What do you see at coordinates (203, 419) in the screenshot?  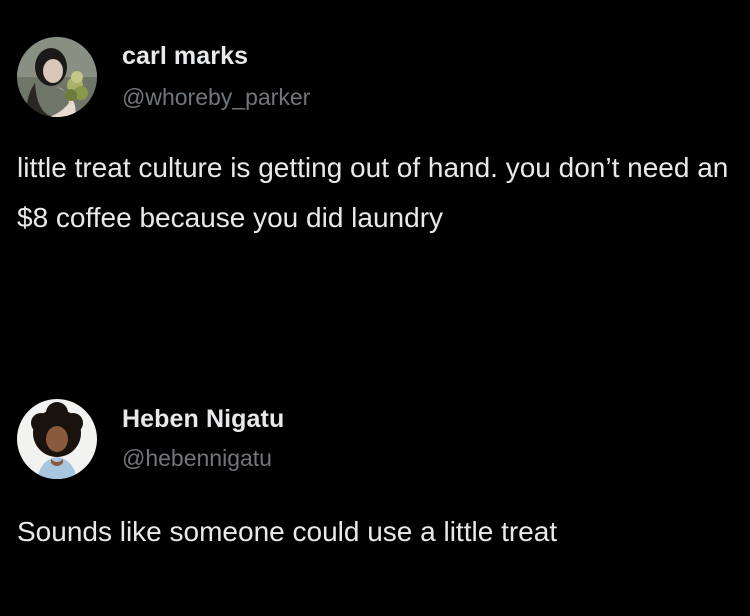 I see `display-name: Heben Nigatu` at bounding box center [203, 419].